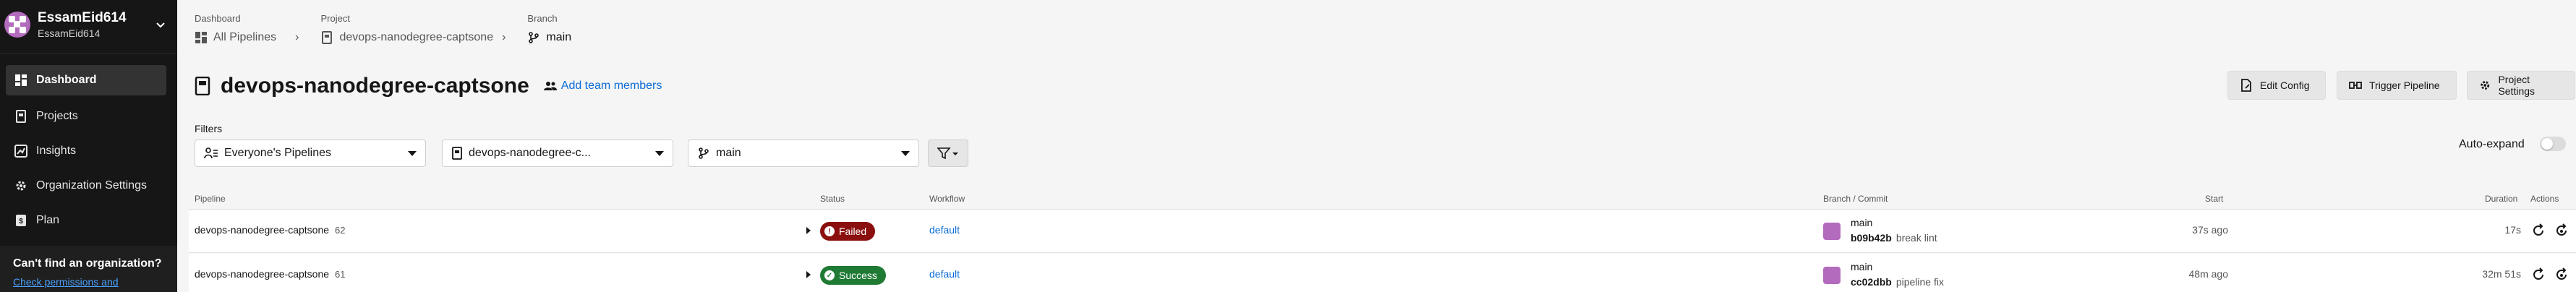 Image resolution: width=2576 pixels, height=292 pixels. What do you see at coordinates (82, 17) in the screenshot?
I see `org-name: EssamEid614` at bounding box center [82, 17].